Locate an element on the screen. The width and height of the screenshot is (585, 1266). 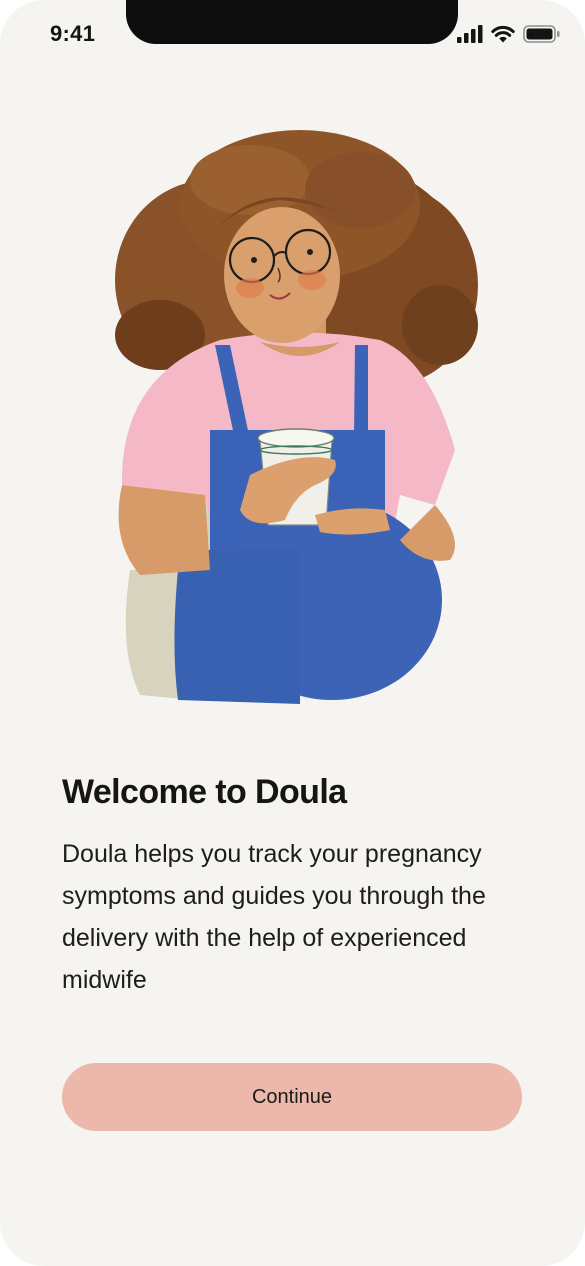
wifi-icon is located at coordinates (503, 34).